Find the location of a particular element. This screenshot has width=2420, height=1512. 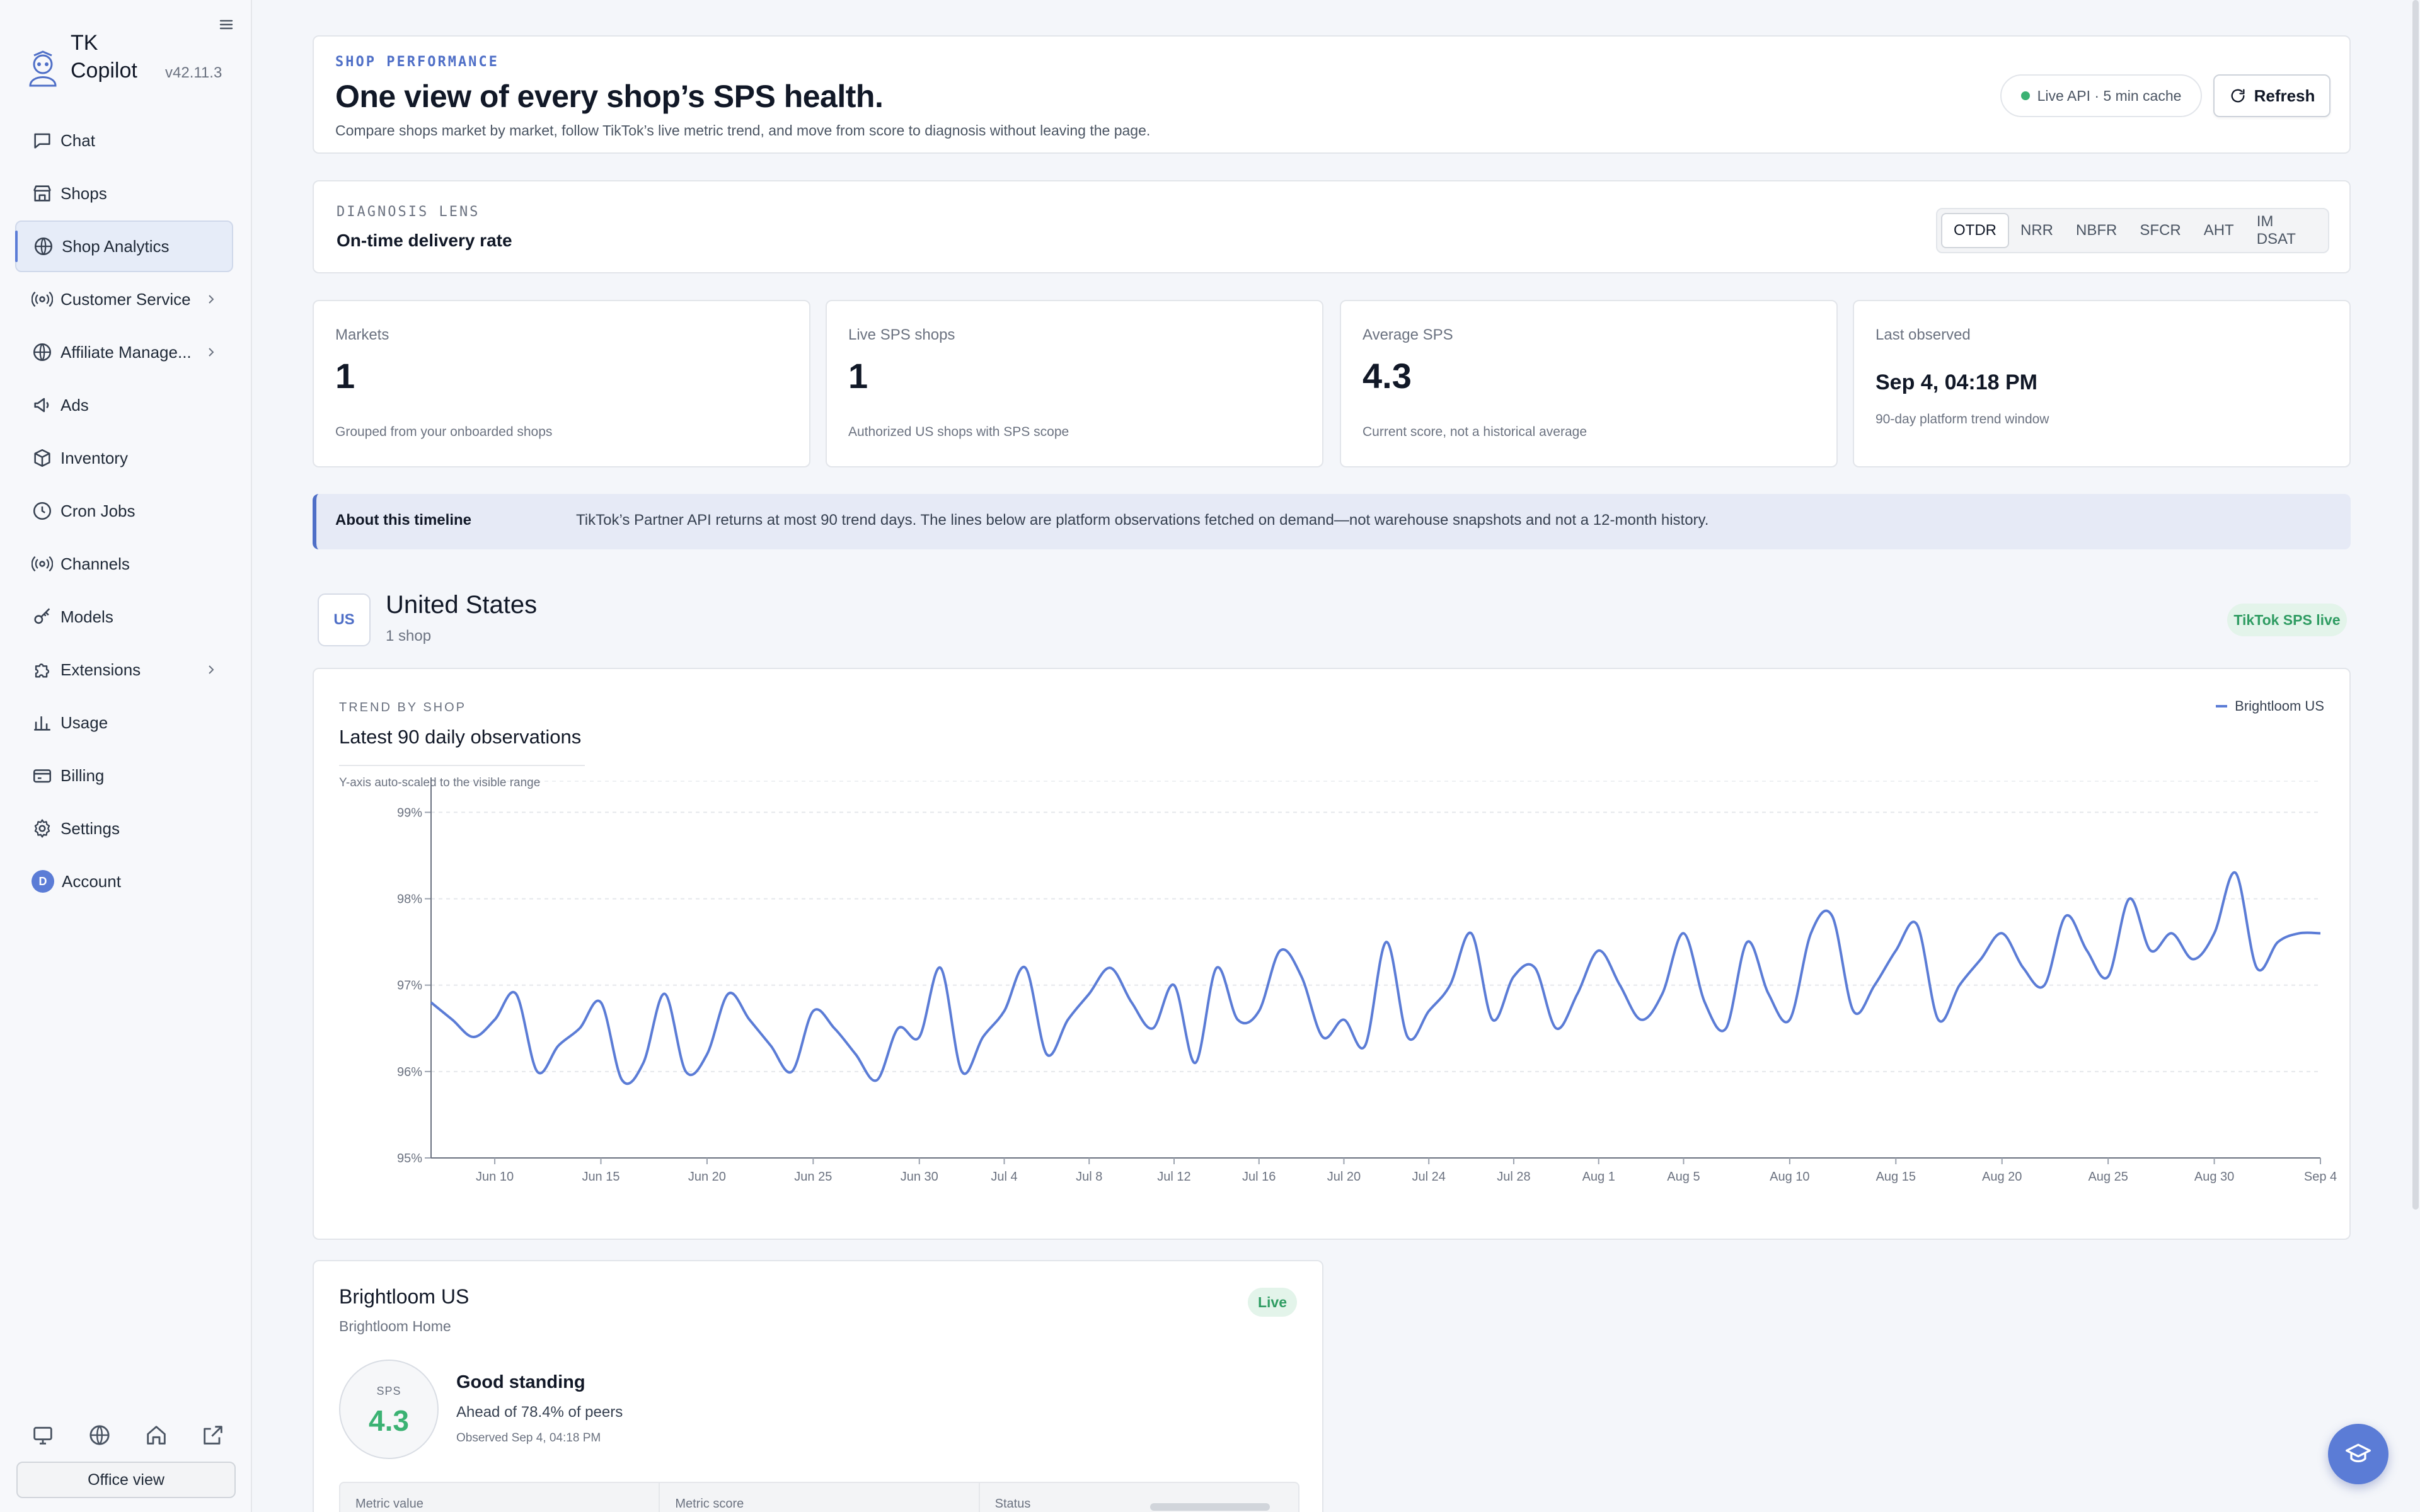

column-header-metric-value: Metric value is located at coordinates (500, 1497).